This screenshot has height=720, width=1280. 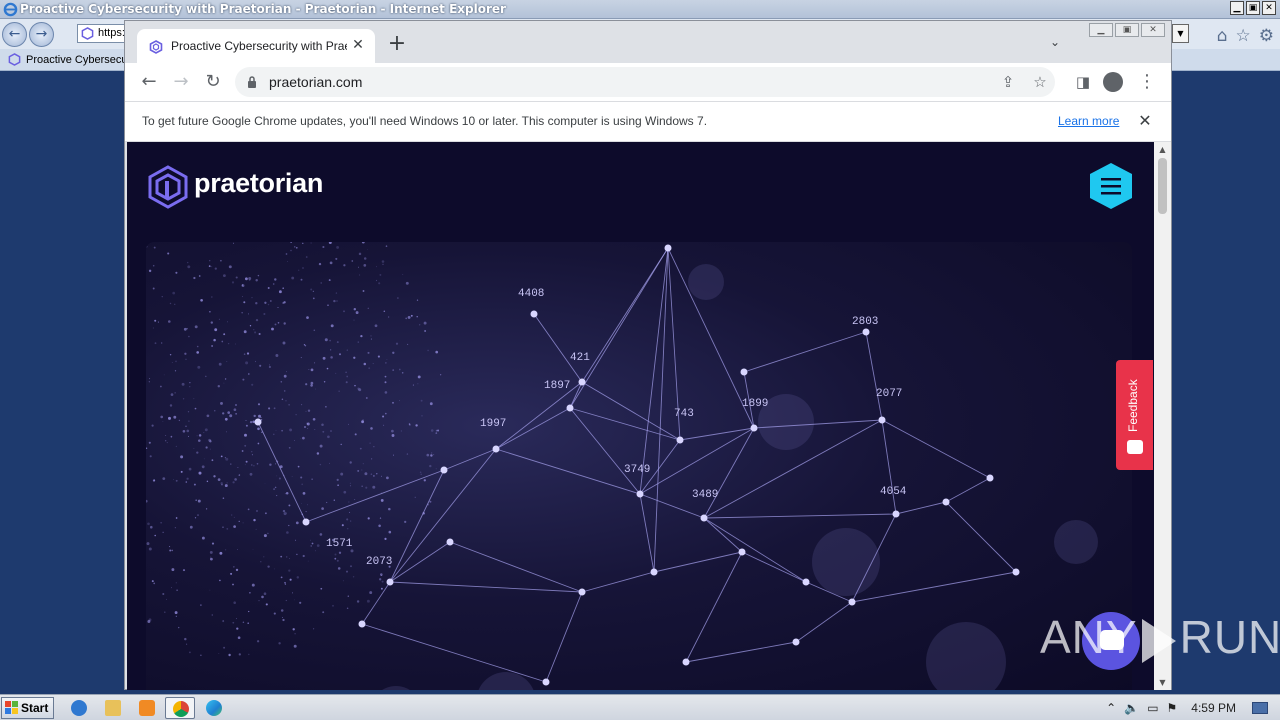 What do you see at coordinates (168, 187) in the screenshot?
I see `praetorian-logo-icon` at bounding box center [168, 187].